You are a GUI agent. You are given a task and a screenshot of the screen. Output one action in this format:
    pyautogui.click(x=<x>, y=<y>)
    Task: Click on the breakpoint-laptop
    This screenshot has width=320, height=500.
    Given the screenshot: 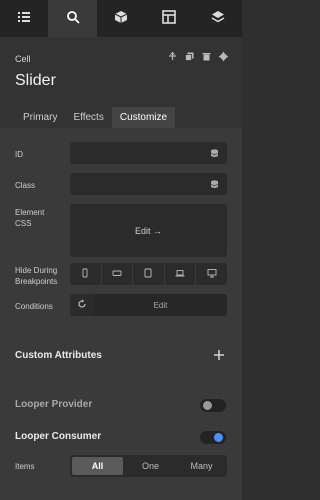 What is the action you would take?
    pyautogui.click(x=181, y=274)
    